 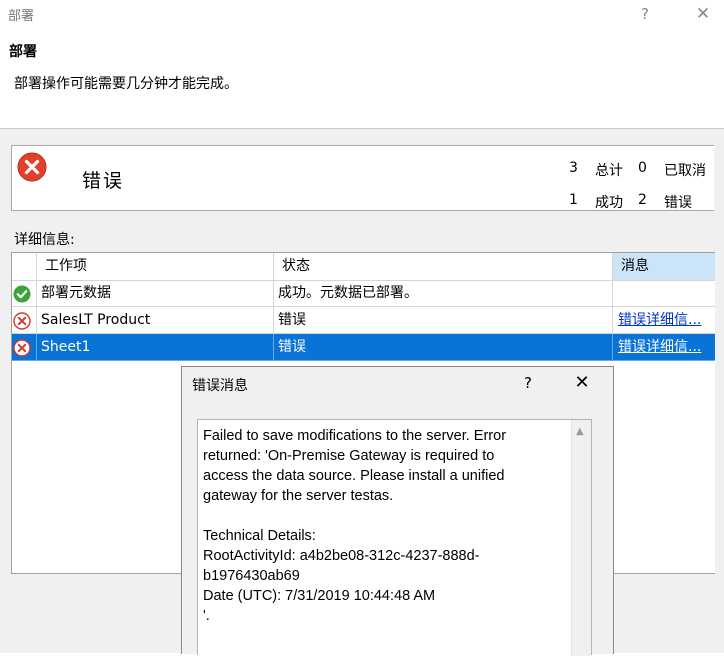 What do you see at coordinates (678, 203) in the screenshot?
I see `error-label: 错误` at bounding box center [678, 203].